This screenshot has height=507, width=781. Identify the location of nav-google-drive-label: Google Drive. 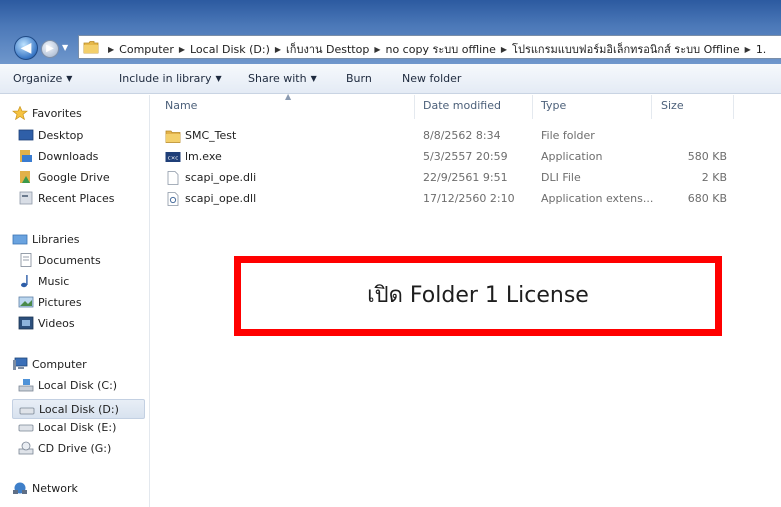
(74, 177).